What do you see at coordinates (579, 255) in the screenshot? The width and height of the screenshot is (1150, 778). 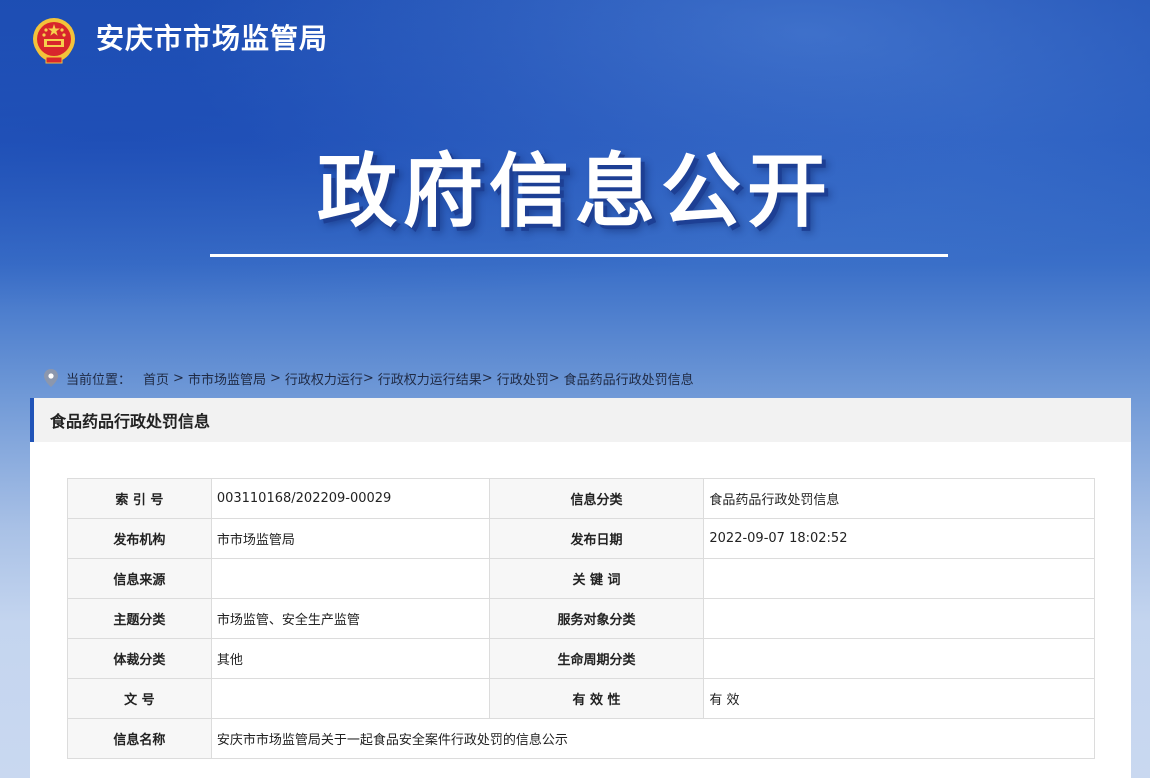 I see `banner-underline` at bounding box center [579, 255].